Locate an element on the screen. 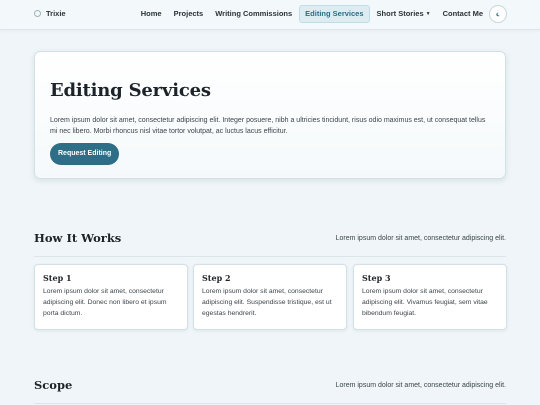  step-title: Step 1 is located at coordinates (57, 278).